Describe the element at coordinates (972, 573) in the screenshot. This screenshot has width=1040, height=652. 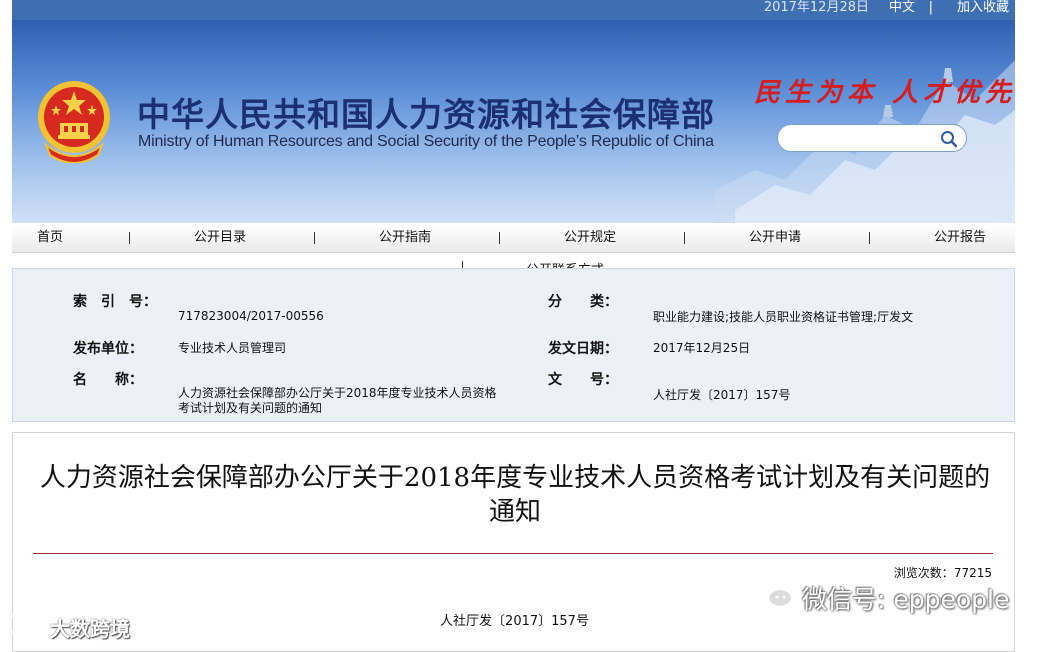
I see `views-count: 77215` at that location.